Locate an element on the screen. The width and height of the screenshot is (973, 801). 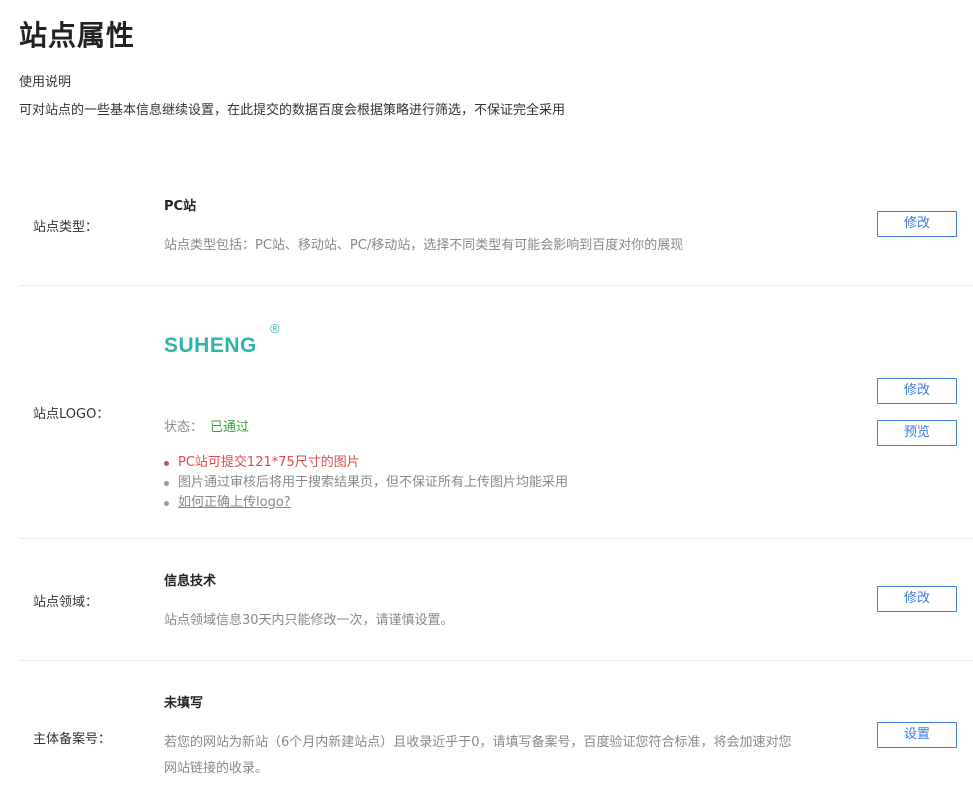
logo-status-value: 已通过 is located at coordinates (230, 427).